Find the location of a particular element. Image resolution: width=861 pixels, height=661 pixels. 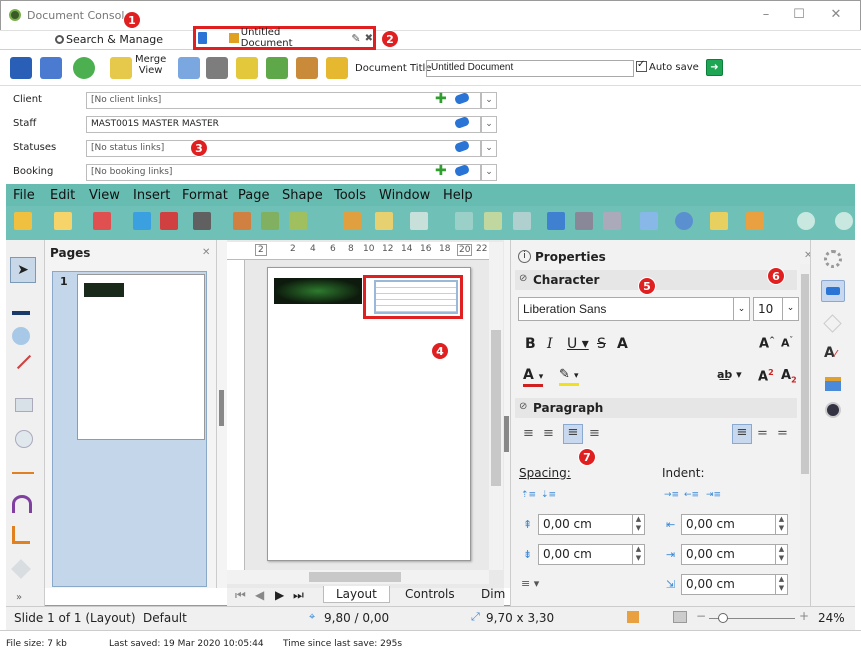

shrink-font-button: Aˇ is located at coordinates (787, 343).